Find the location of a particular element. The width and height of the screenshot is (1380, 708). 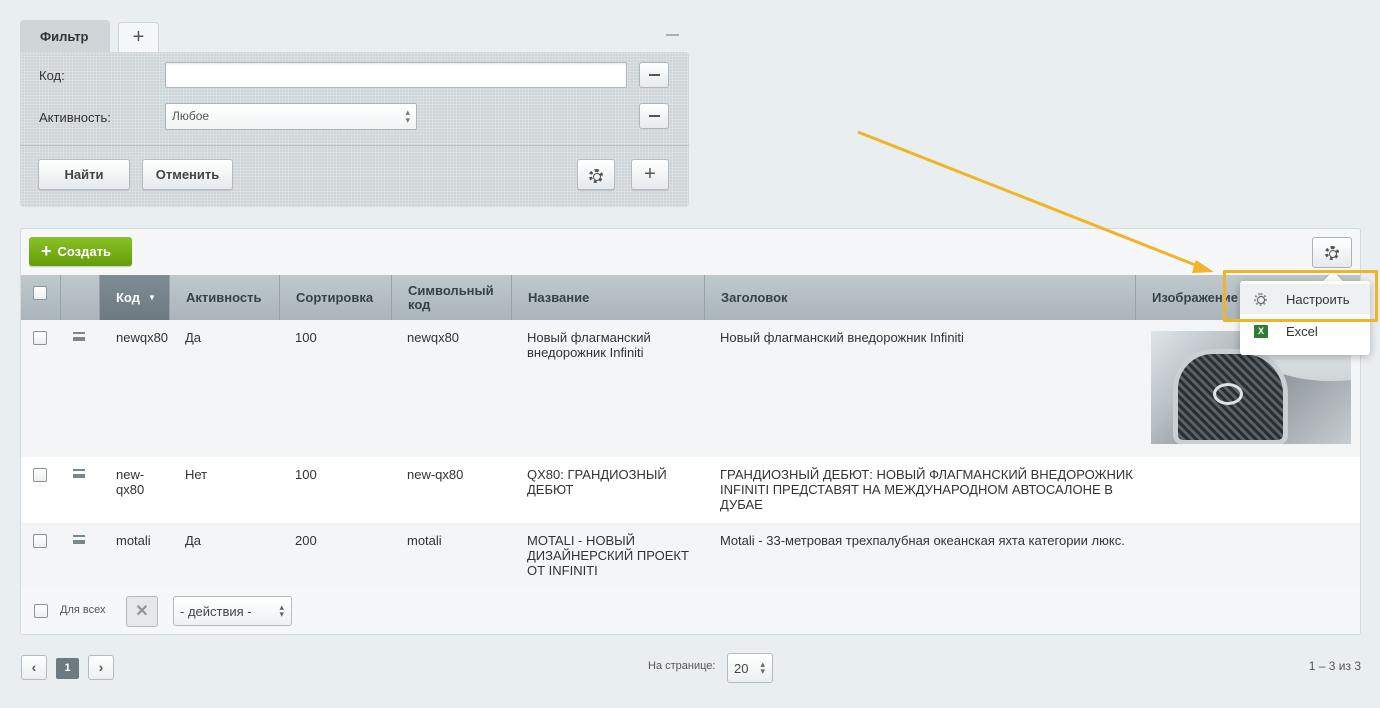

prev-page-button: ‹ is located at coordinates (34, 667).